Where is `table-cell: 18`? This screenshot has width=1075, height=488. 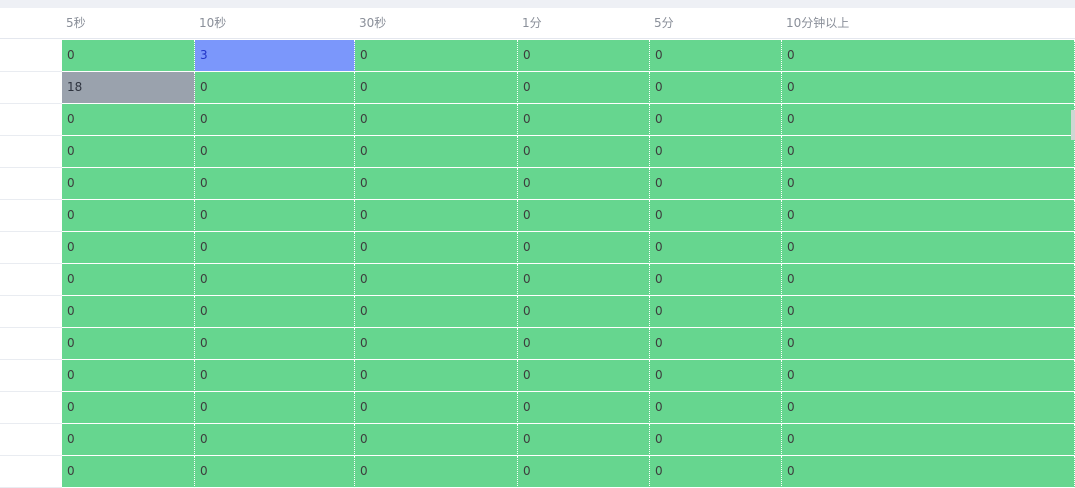 table-cell: 18 is located at coordinates (128, 88).